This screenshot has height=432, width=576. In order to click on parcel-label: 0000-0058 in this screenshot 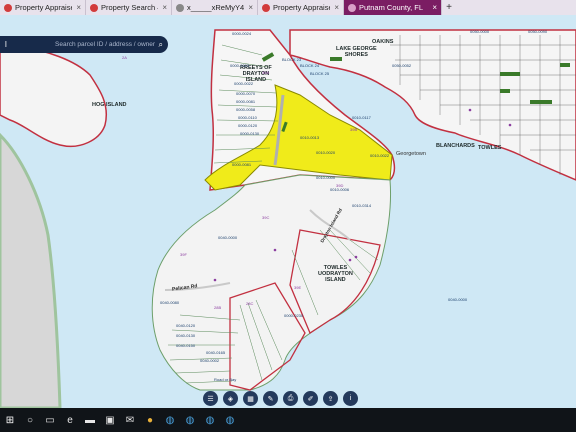, I will do `click(245, 109)`.